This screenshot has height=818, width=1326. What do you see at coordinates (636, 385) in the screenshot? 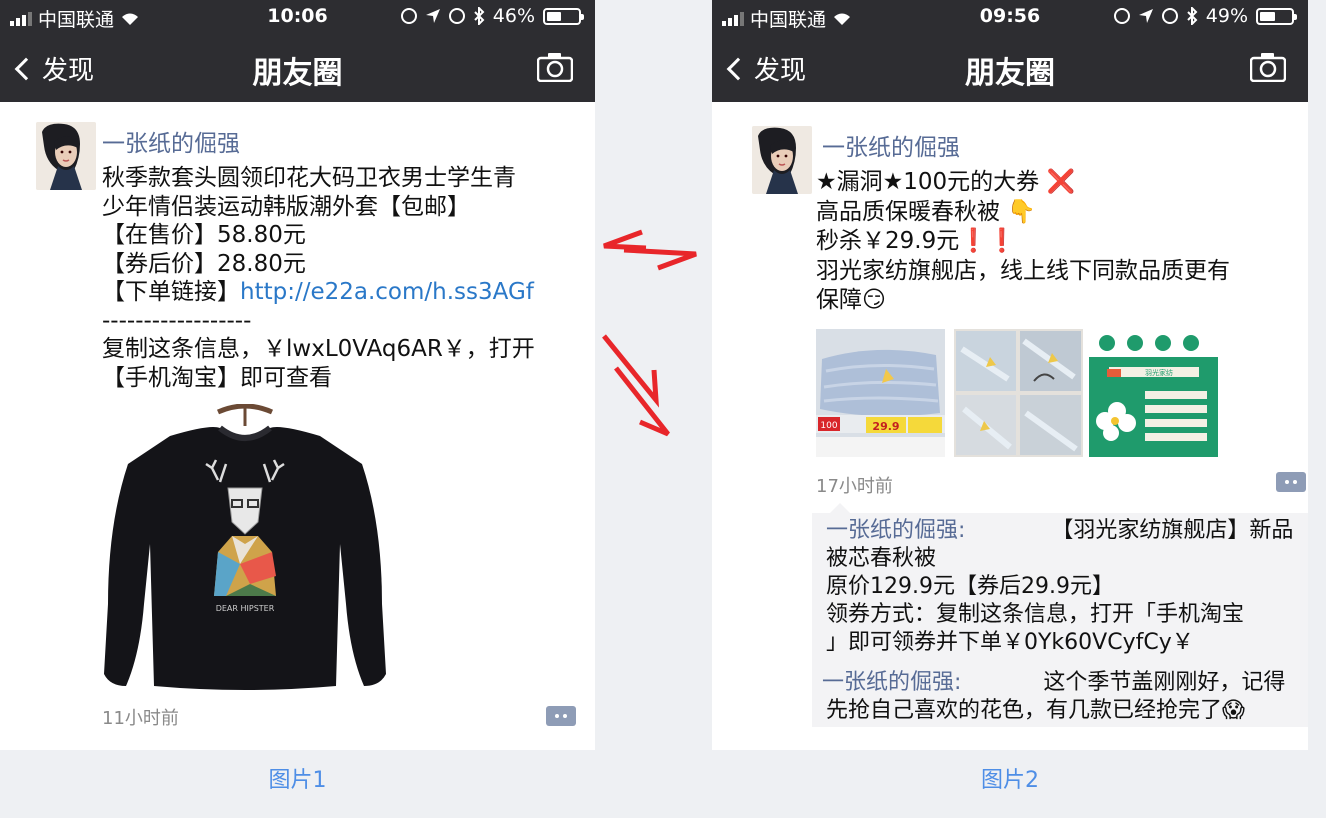
I see `swap-diagonal-arrow-icon` at bounding box center [636, 385].